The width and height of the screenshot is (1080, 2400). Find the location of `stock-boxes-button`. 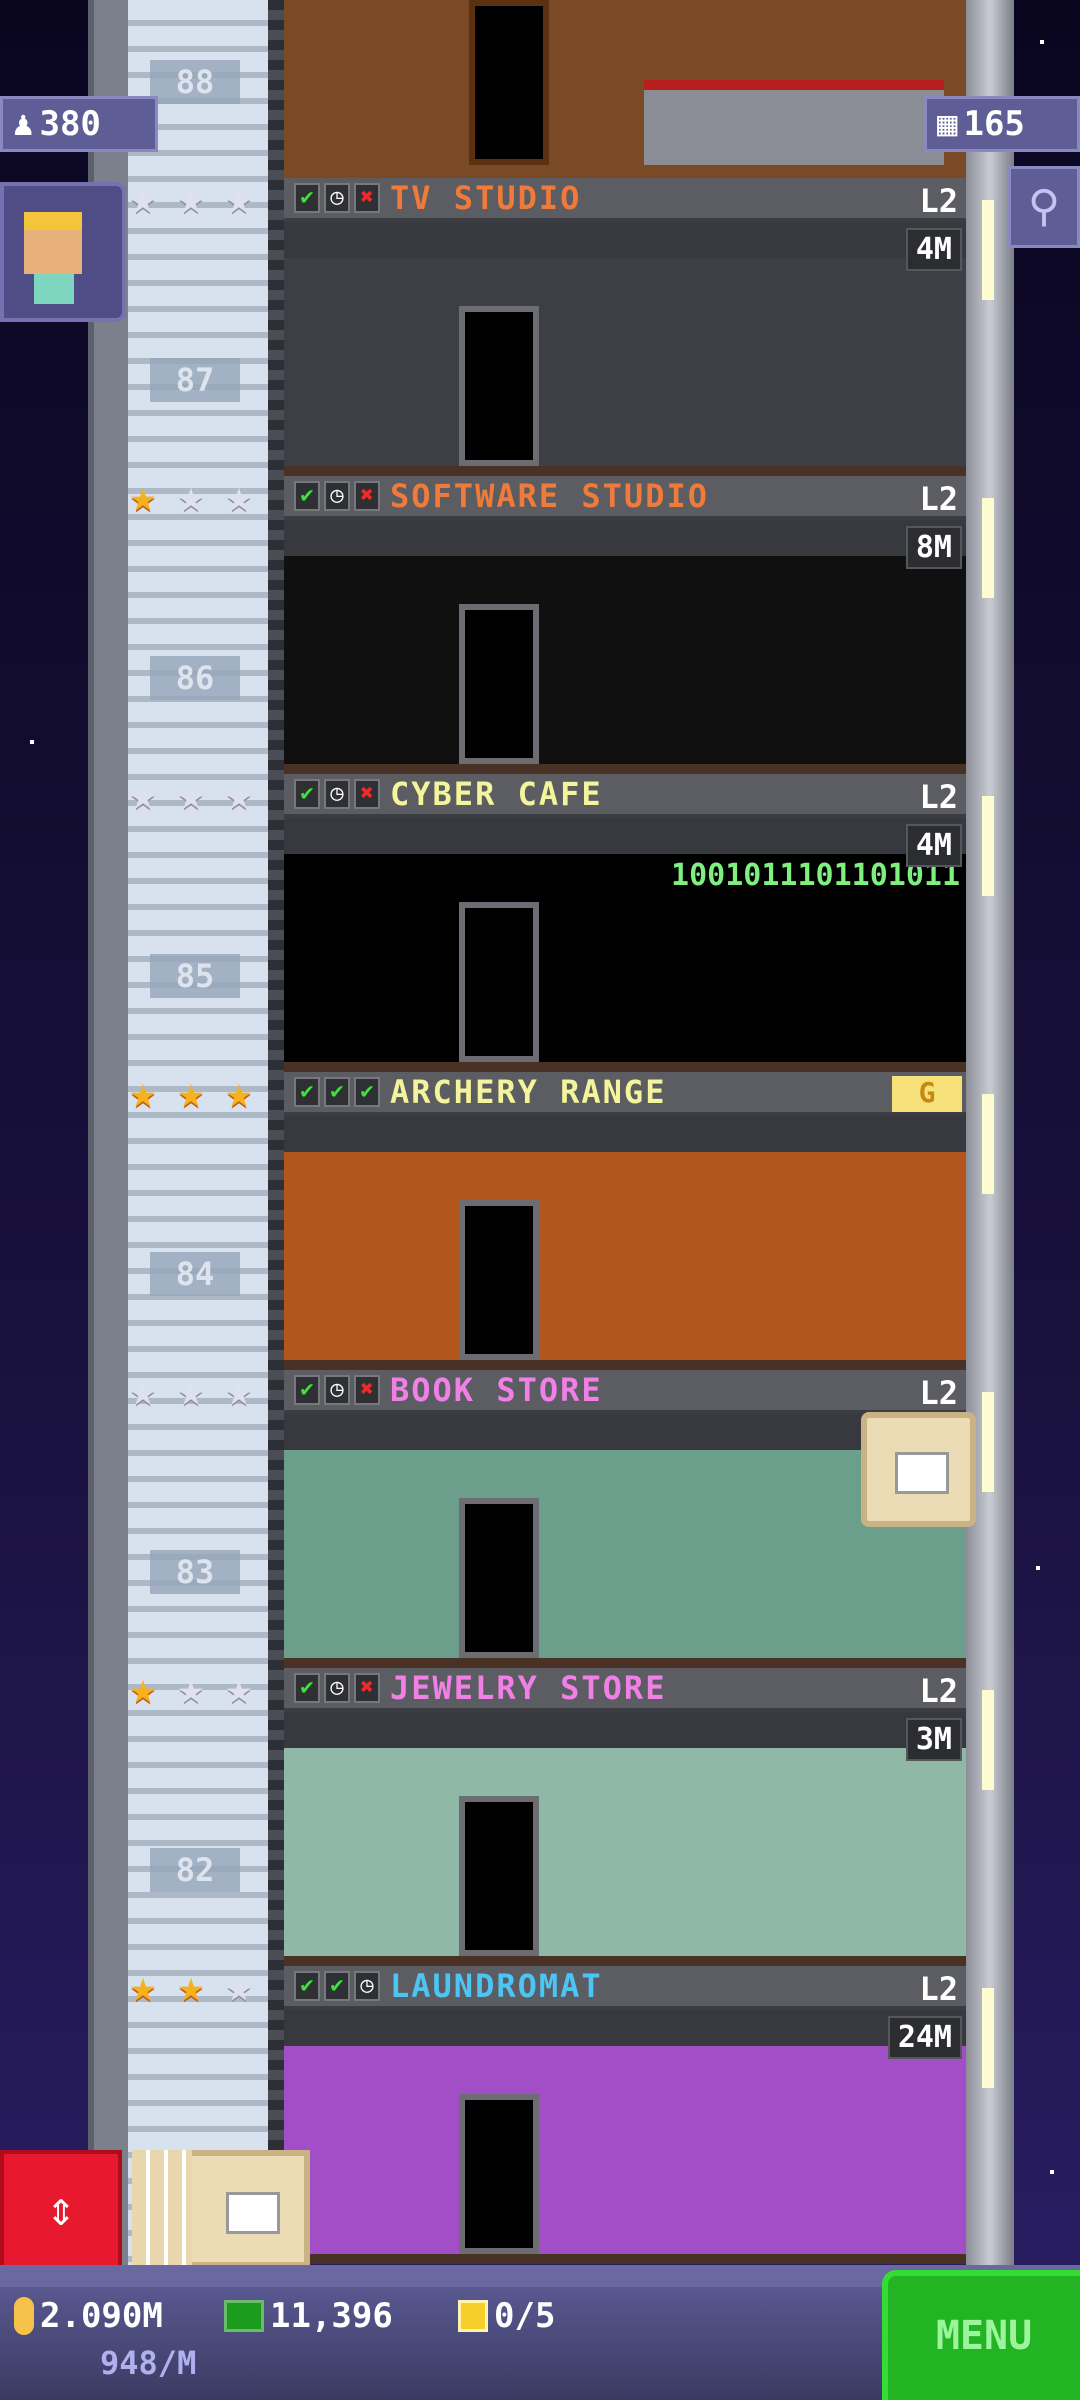

stock-boxes-button is located at coordinates (221, 2209).